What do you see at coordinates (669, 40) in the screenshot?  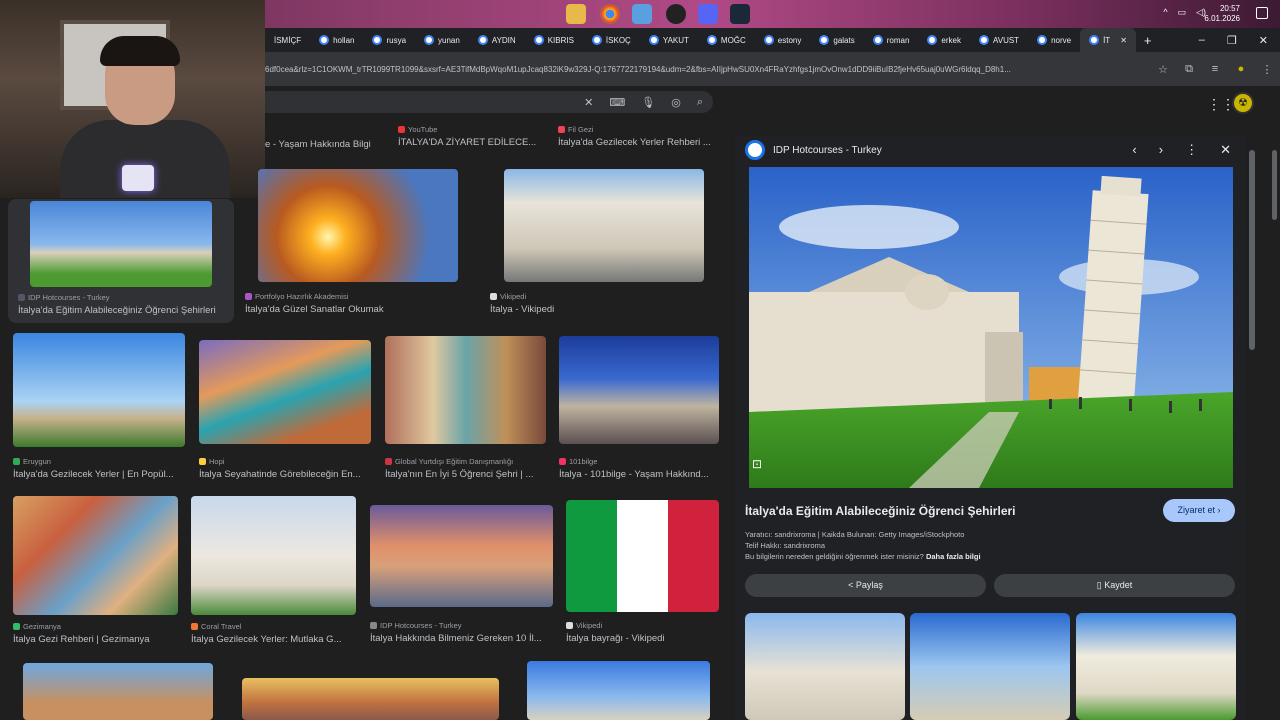 I see `tab: YAKUT` at bounding box center [669, 40].